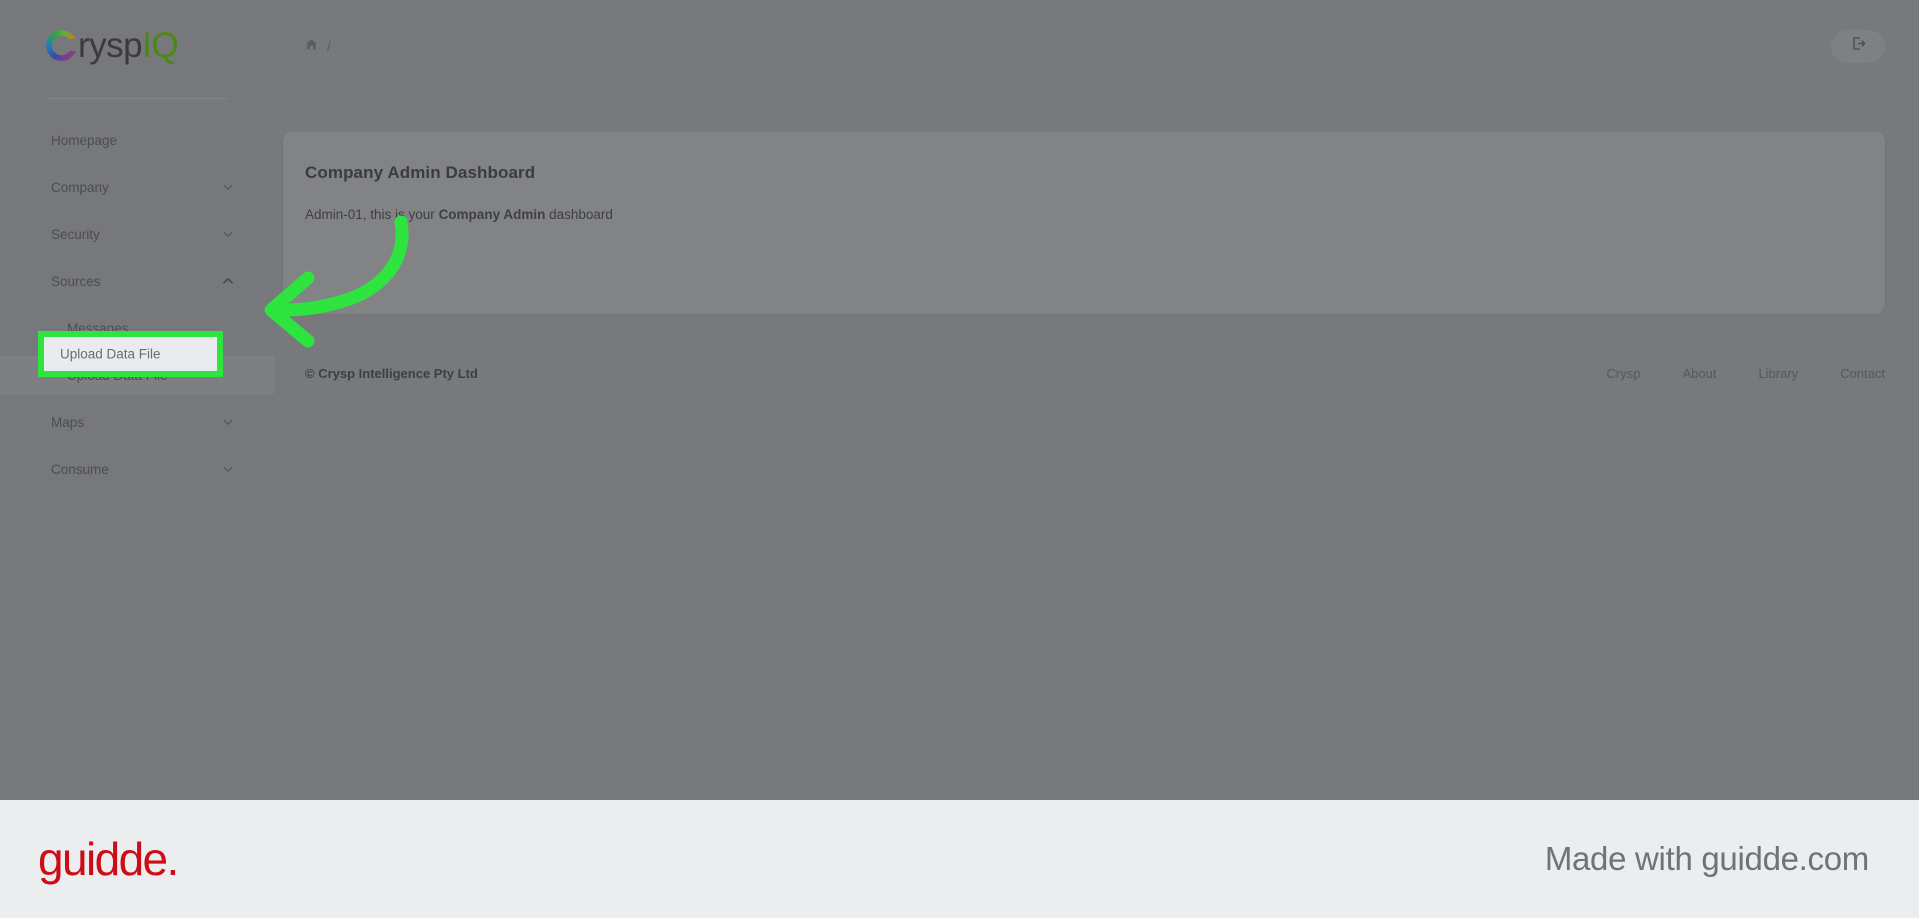 The image size is (1919, 918). What do you see at coordinates (62, 45) in the screenshot?
I see `crysp-circle-icon` at bounding box center [62, 45].